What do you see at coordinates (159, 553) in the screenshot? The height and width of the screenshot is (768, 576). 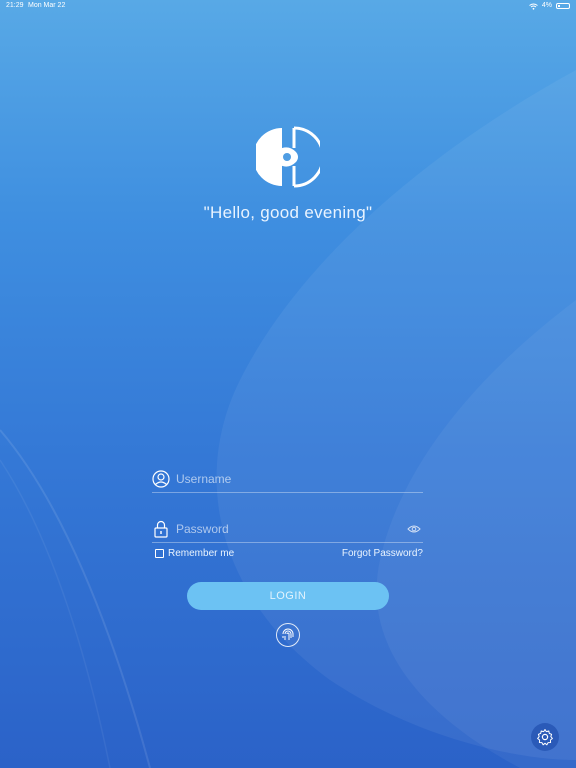 I see `remember-checkbox` at bounding box center [159, 553].